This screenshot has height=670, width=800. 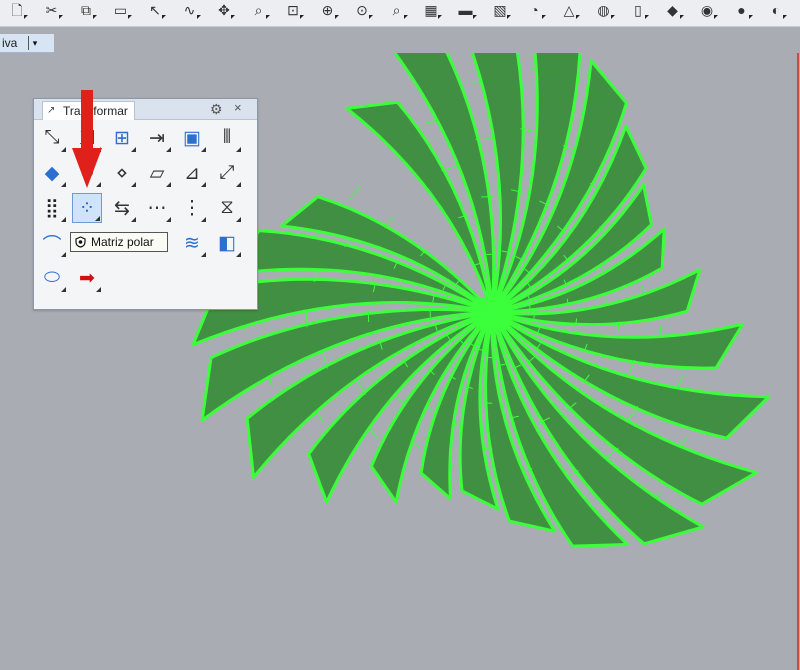 I want to click on scale-icon: ⤢, so click(x=227, y=172).